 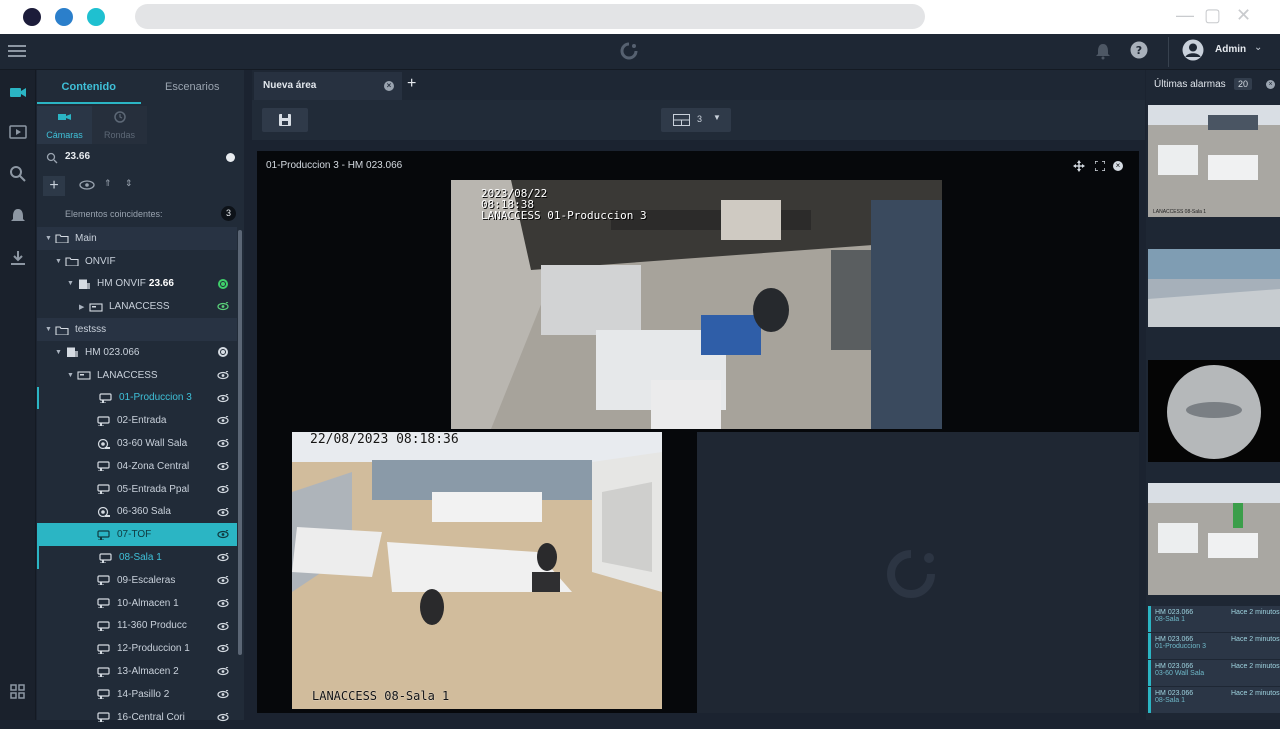 What do you see at coordinates (137, 535) in the screenshot?
I see `tree-item: 07-TOF` at bounding box center [137, 535].